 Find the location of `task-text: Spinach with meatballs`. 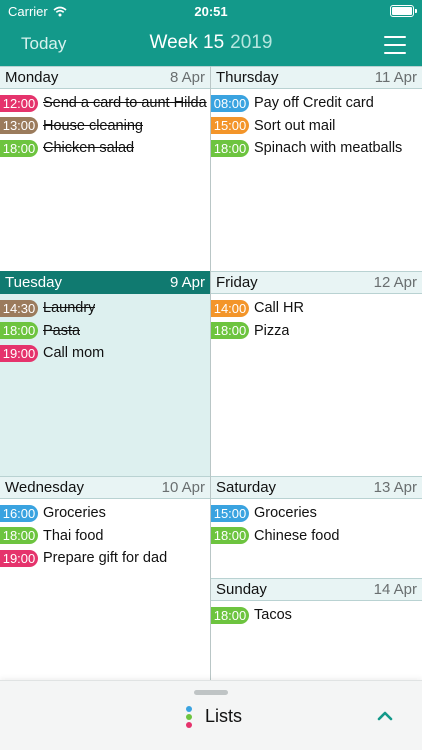

task-text: Spinach with meatballs is located at coordinates (328, 148).